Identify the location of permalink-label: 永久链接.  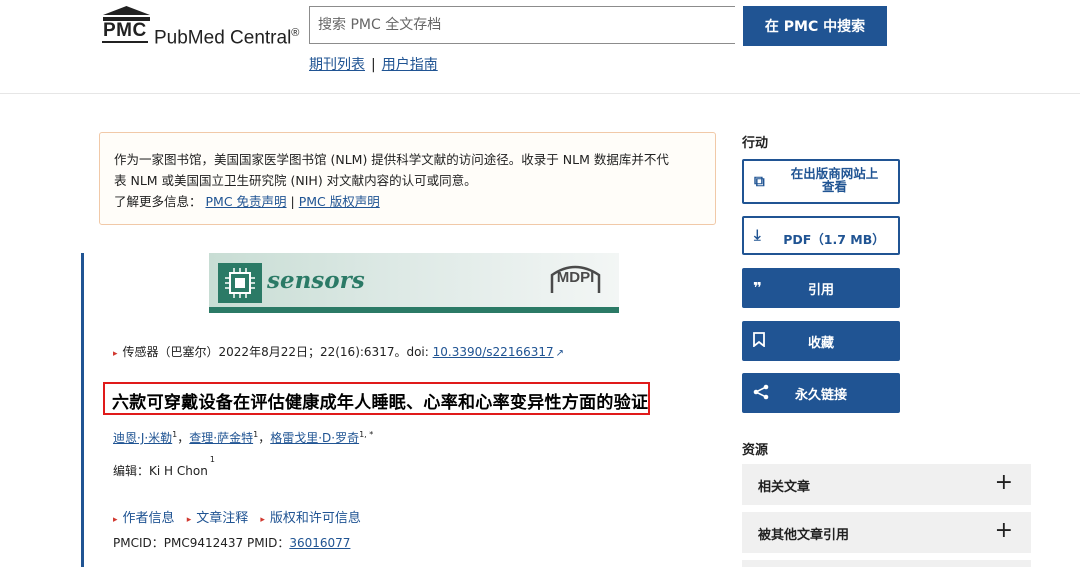
(820, 395).